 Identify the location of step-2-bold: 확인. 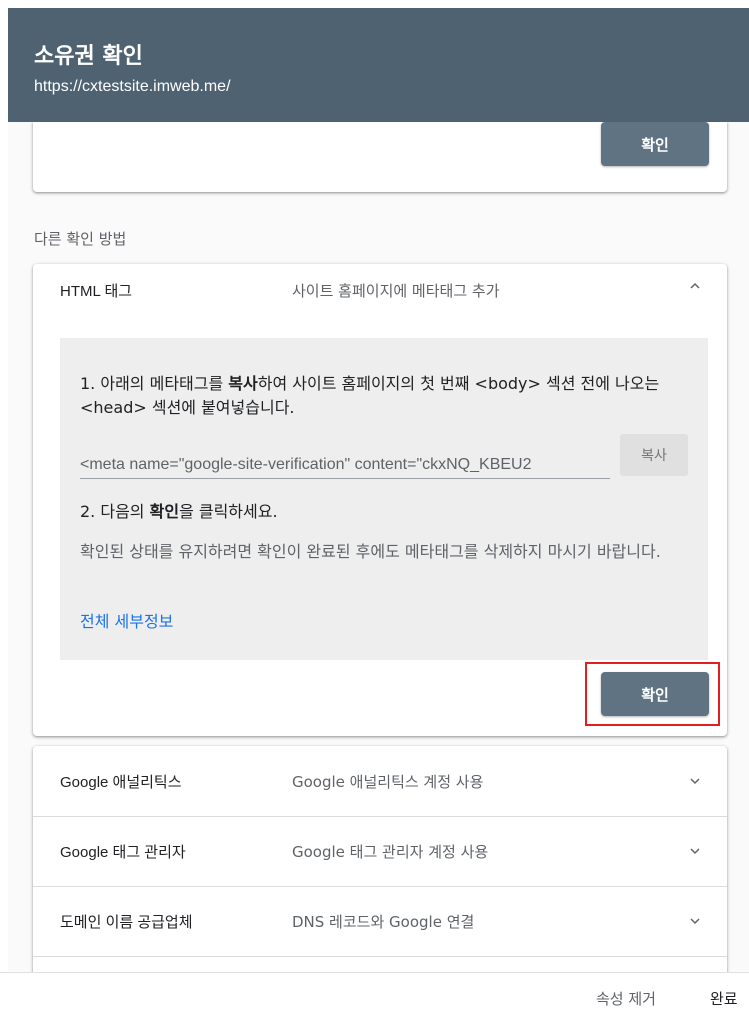
(164, 511).